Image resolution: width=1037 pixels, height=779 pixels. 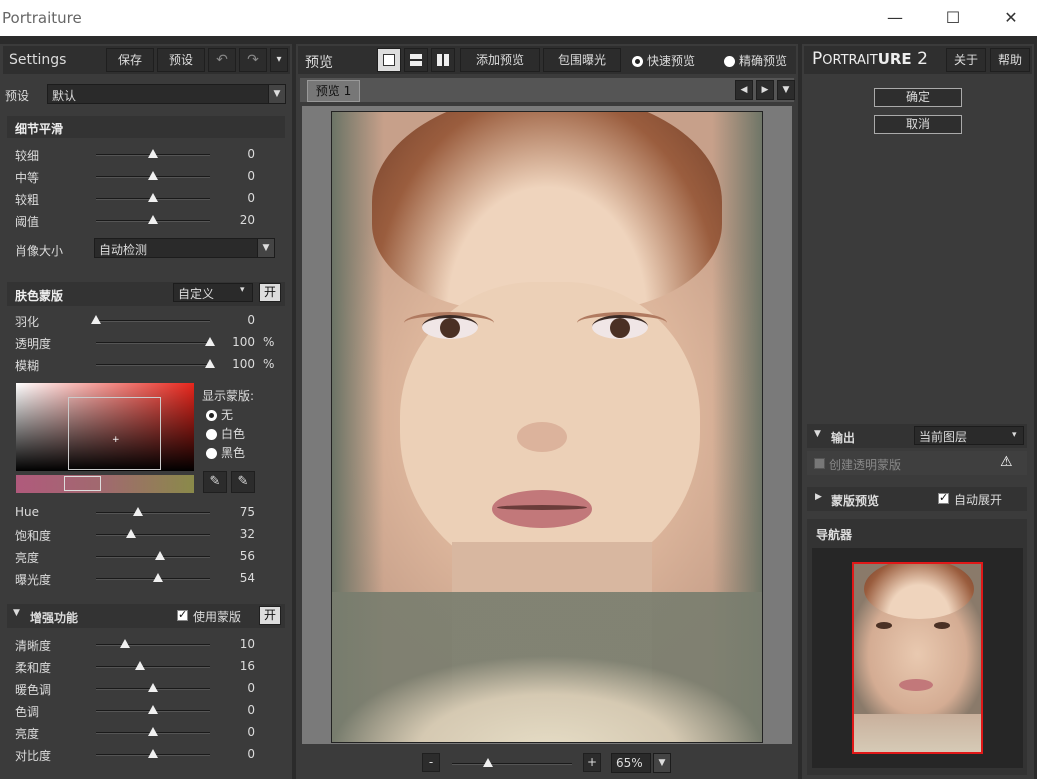 What do you see at coordinates (243, 482) in the screenshot?
I see `eyedropper-add-icon: ✎` at bounding box center [243, 482].